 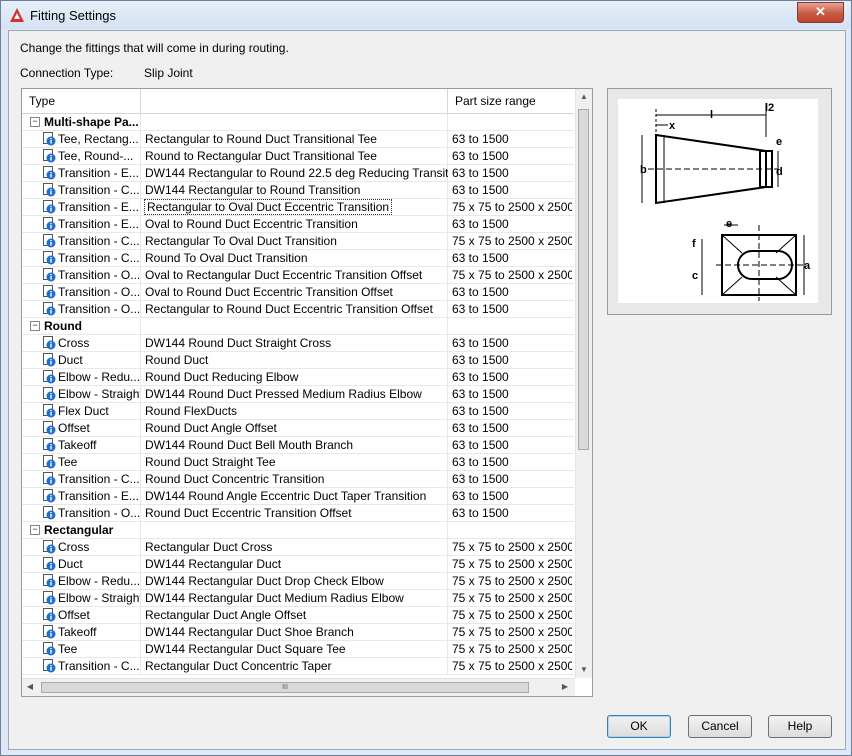 What do you see at coordinates (234, 479) in the screenshot?
I see `fitting-description: Round Duct Concentric Transition` at bounding box center [234, 479].